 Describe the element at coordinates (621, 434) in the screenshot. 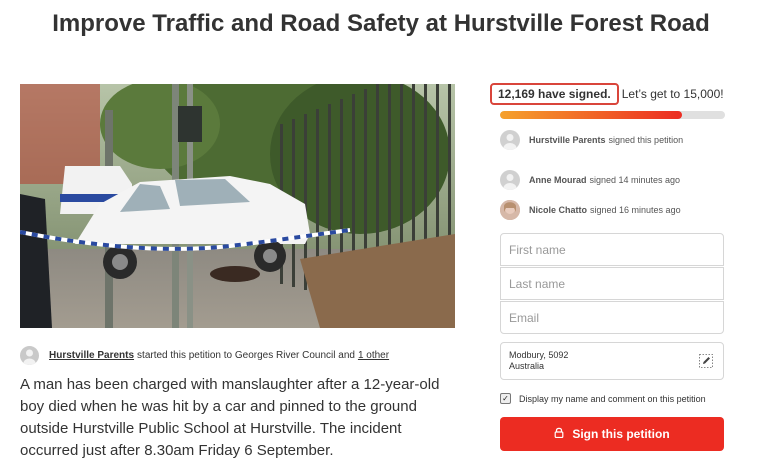

I see `sign-petition-label: Sign this petition` at that location.